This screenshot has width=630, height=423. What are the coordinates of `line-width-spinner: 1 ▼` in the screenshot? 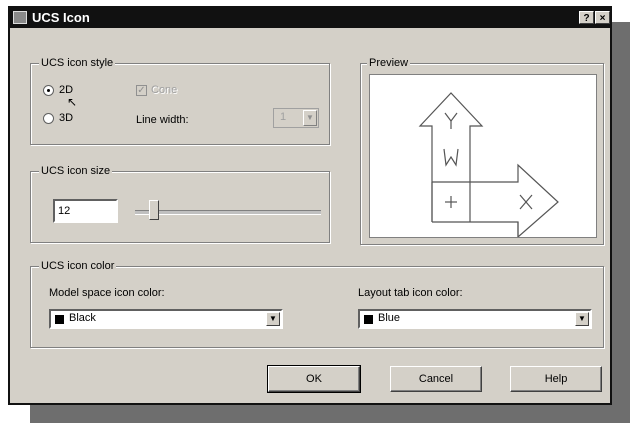 It's located at (296, 118).